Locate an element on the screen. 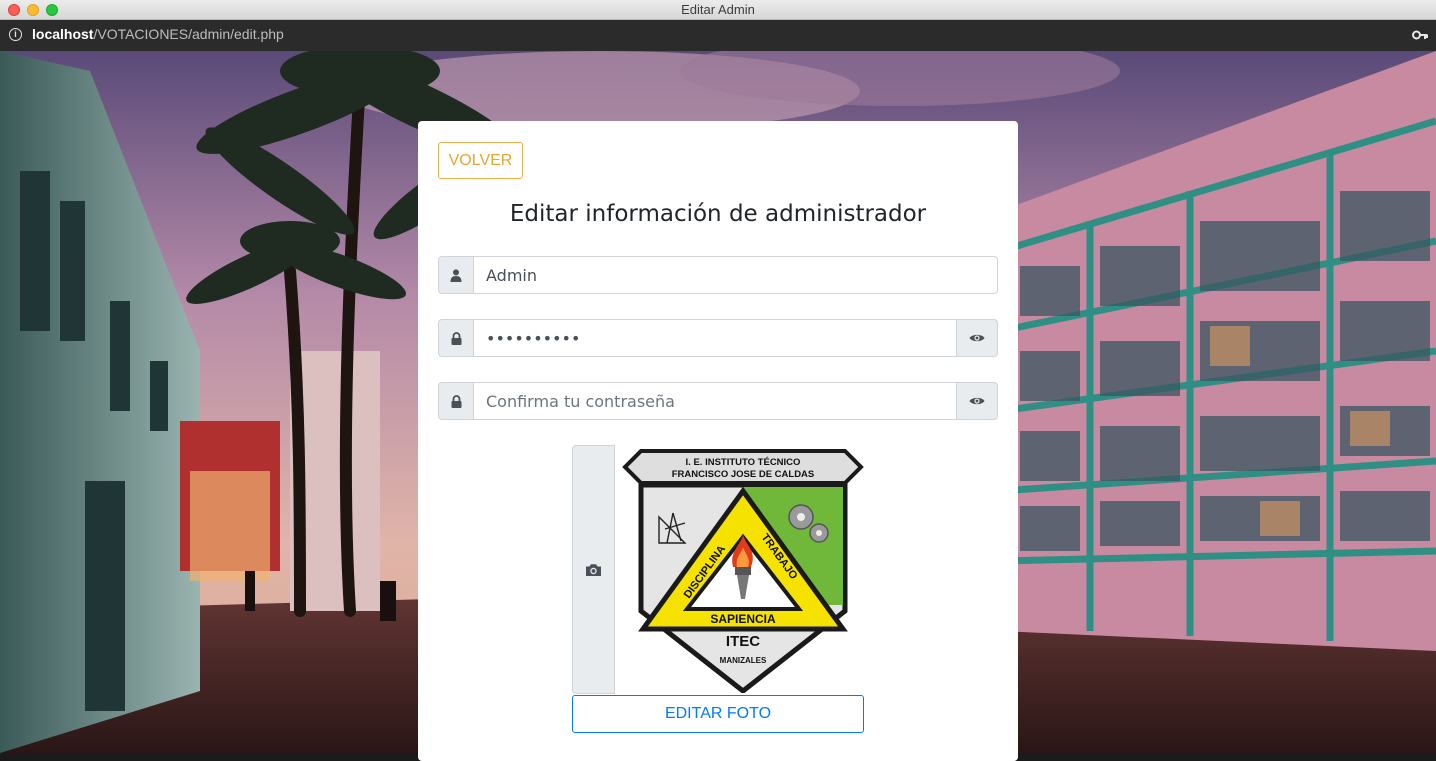 The image size is (1436, 761). password-group is located at coordinates (718, 338).